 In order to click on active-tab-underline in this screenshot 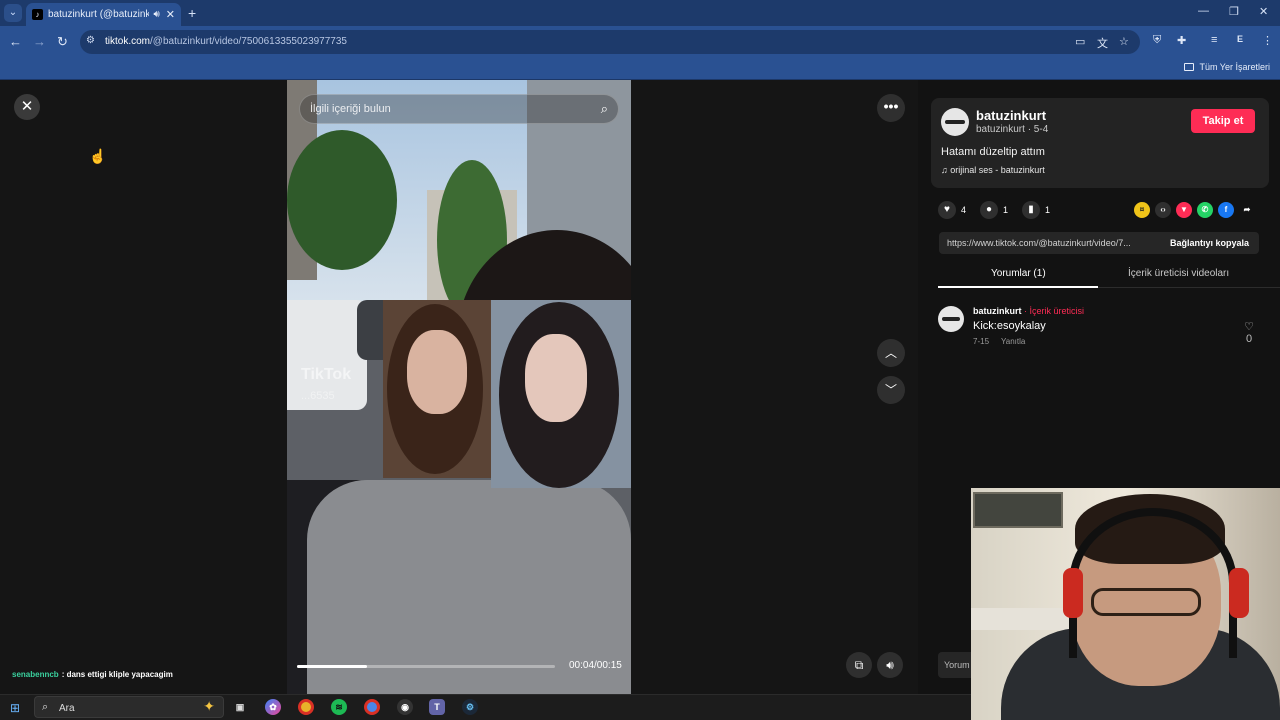, I will do `click(1018, 287)`.